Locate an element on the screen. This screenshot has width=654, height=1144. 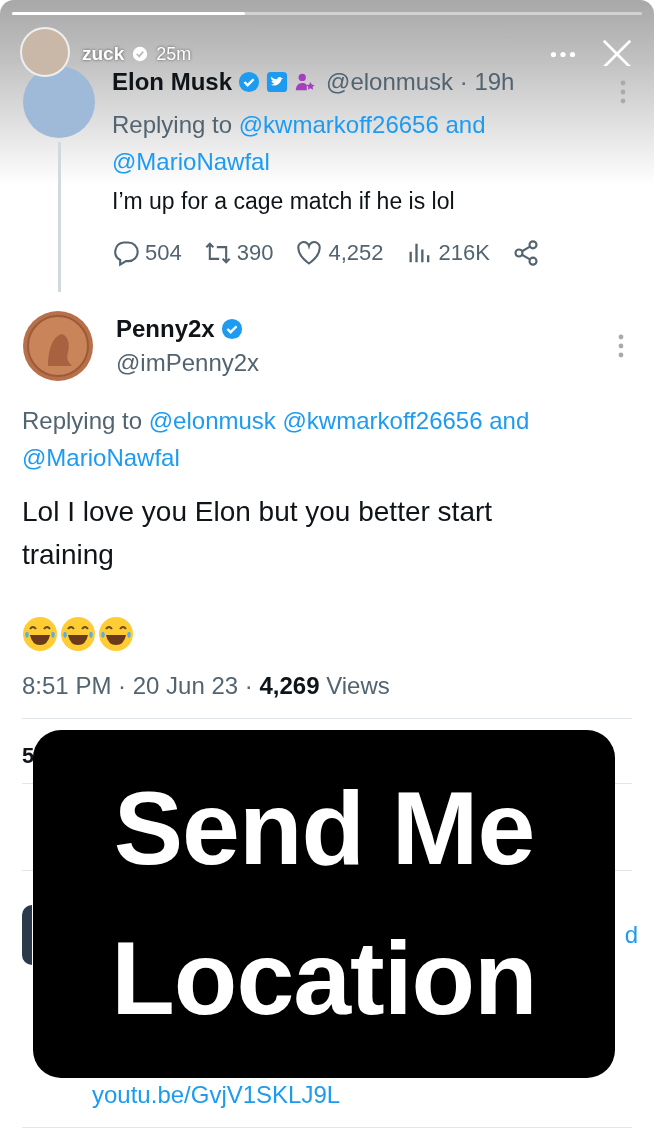
handle: @elonmusk · 19h is located at coordinates (420, 82).